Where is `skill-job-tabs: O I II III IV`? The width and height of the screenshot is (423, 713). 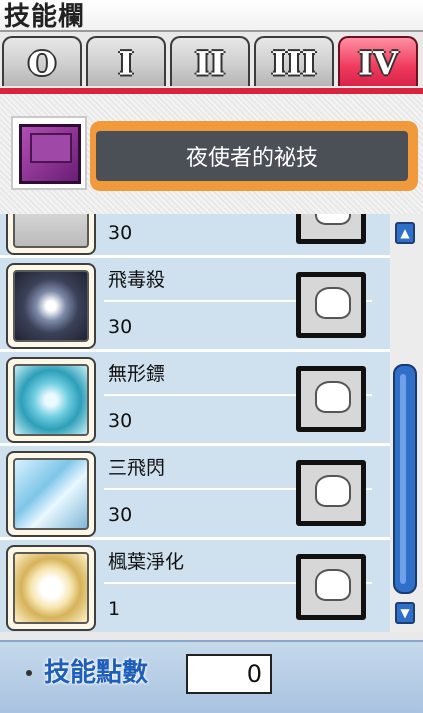
skill-job-tabs: O I II III IV is located at coordinates (211, 62).